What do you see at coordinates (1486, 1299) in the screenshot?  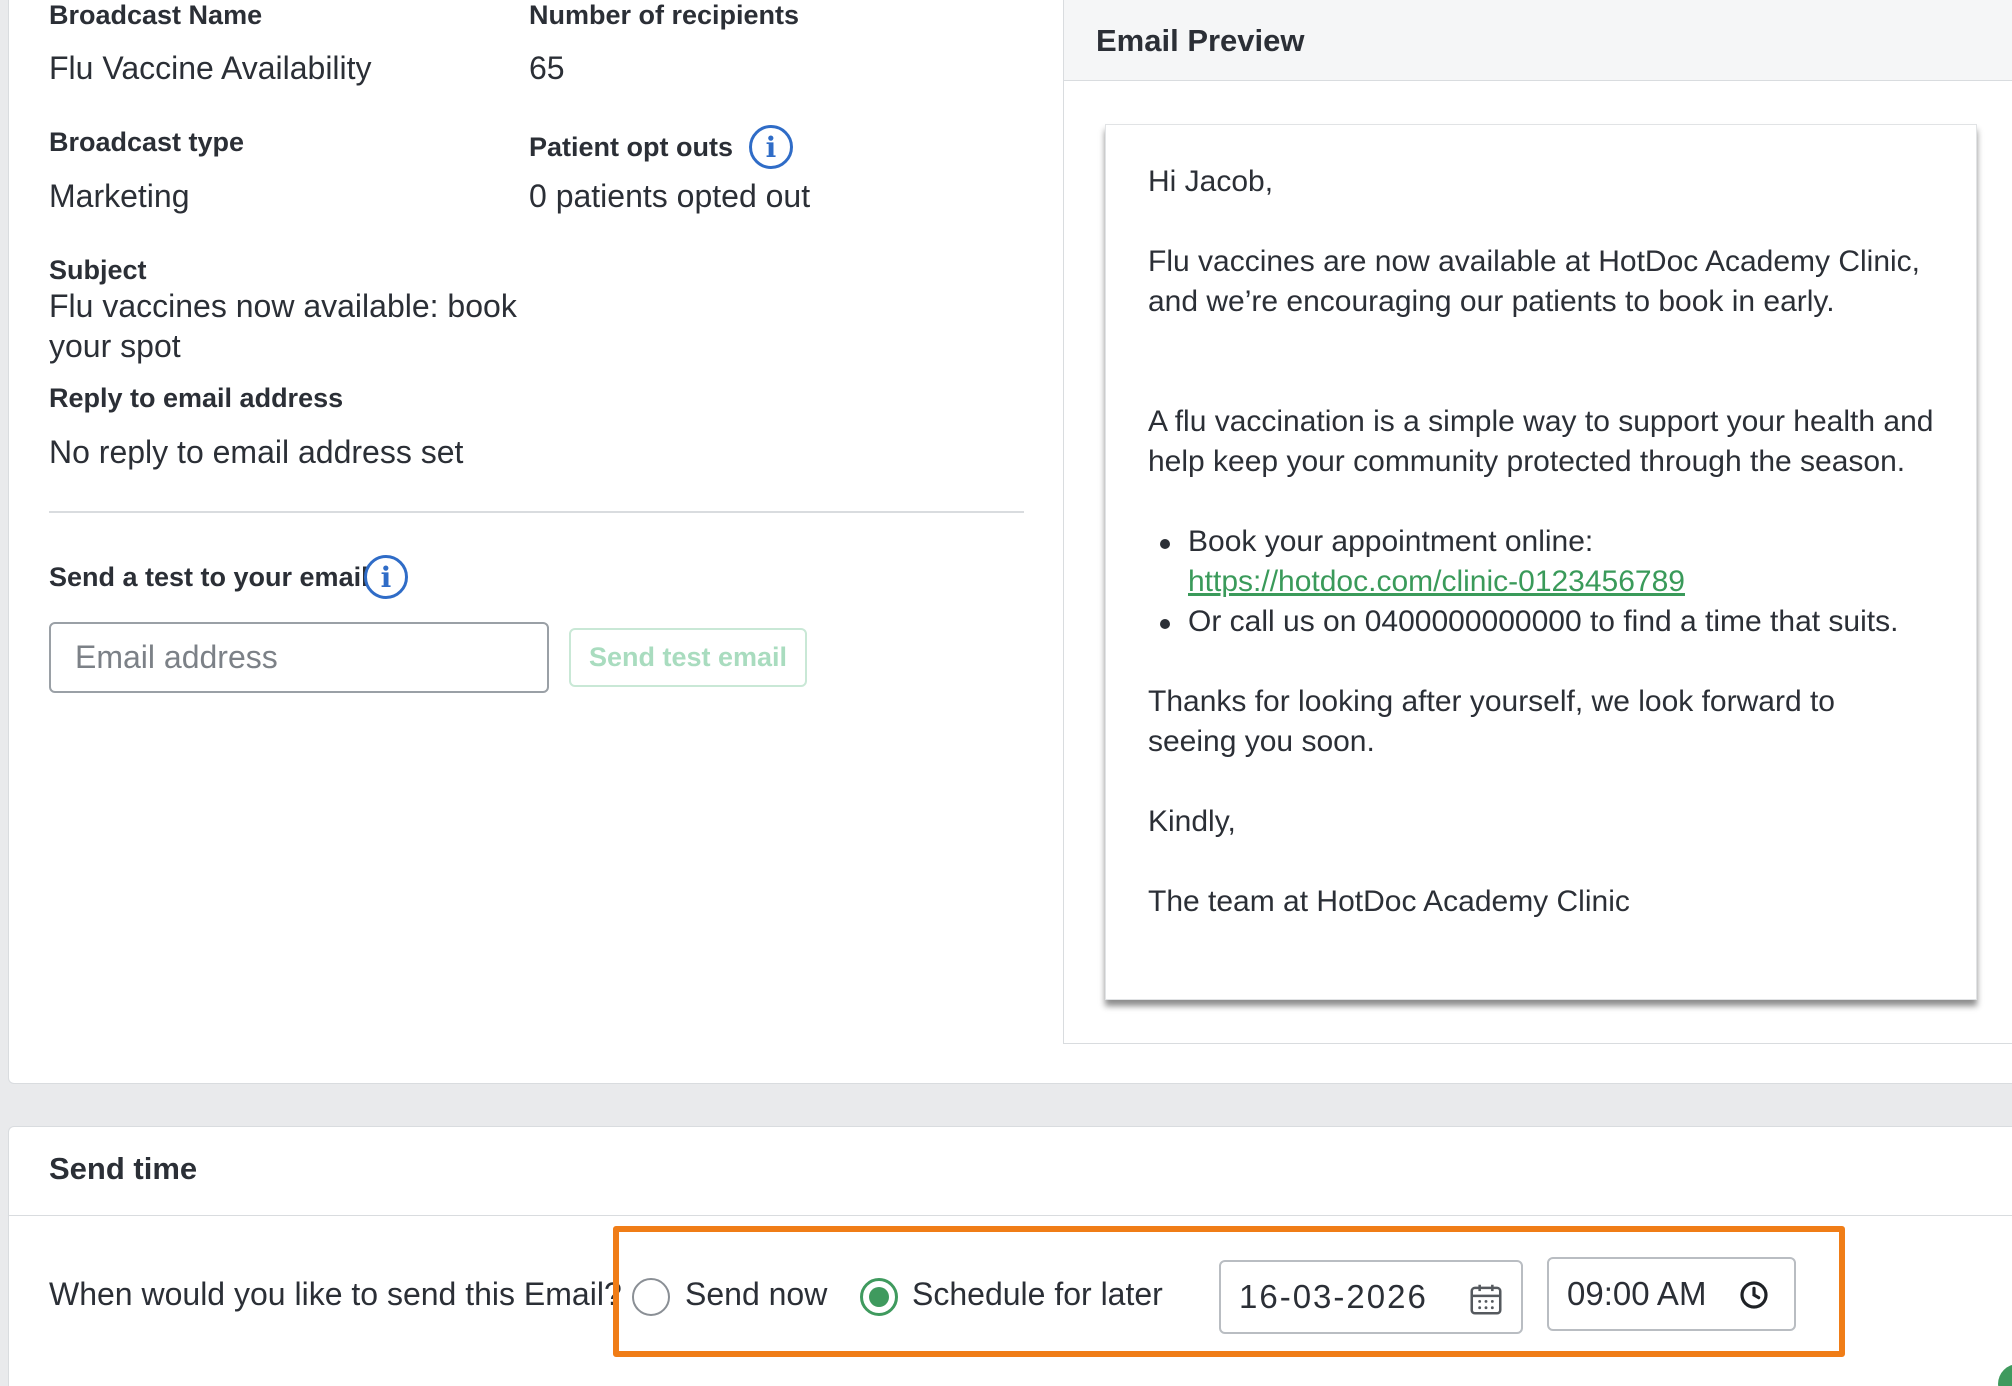 I see `calendar-icon` at bounding box center [1486, 1299].